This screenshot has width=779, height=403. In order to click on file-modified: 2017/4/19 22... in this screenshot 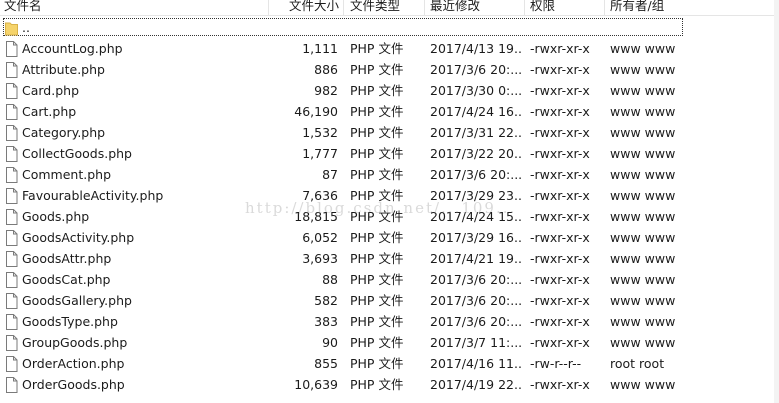, I will do `click(476, 384)`.